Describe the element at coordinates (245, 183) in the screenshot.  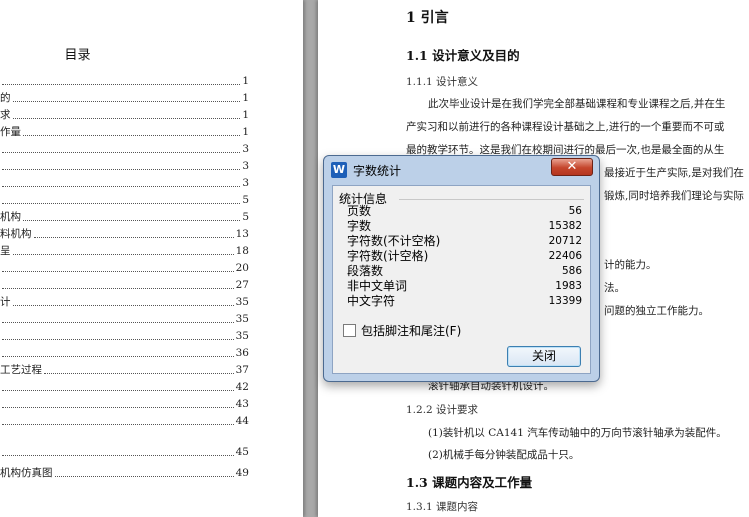
I see `toc-page-number: 3` at that location.